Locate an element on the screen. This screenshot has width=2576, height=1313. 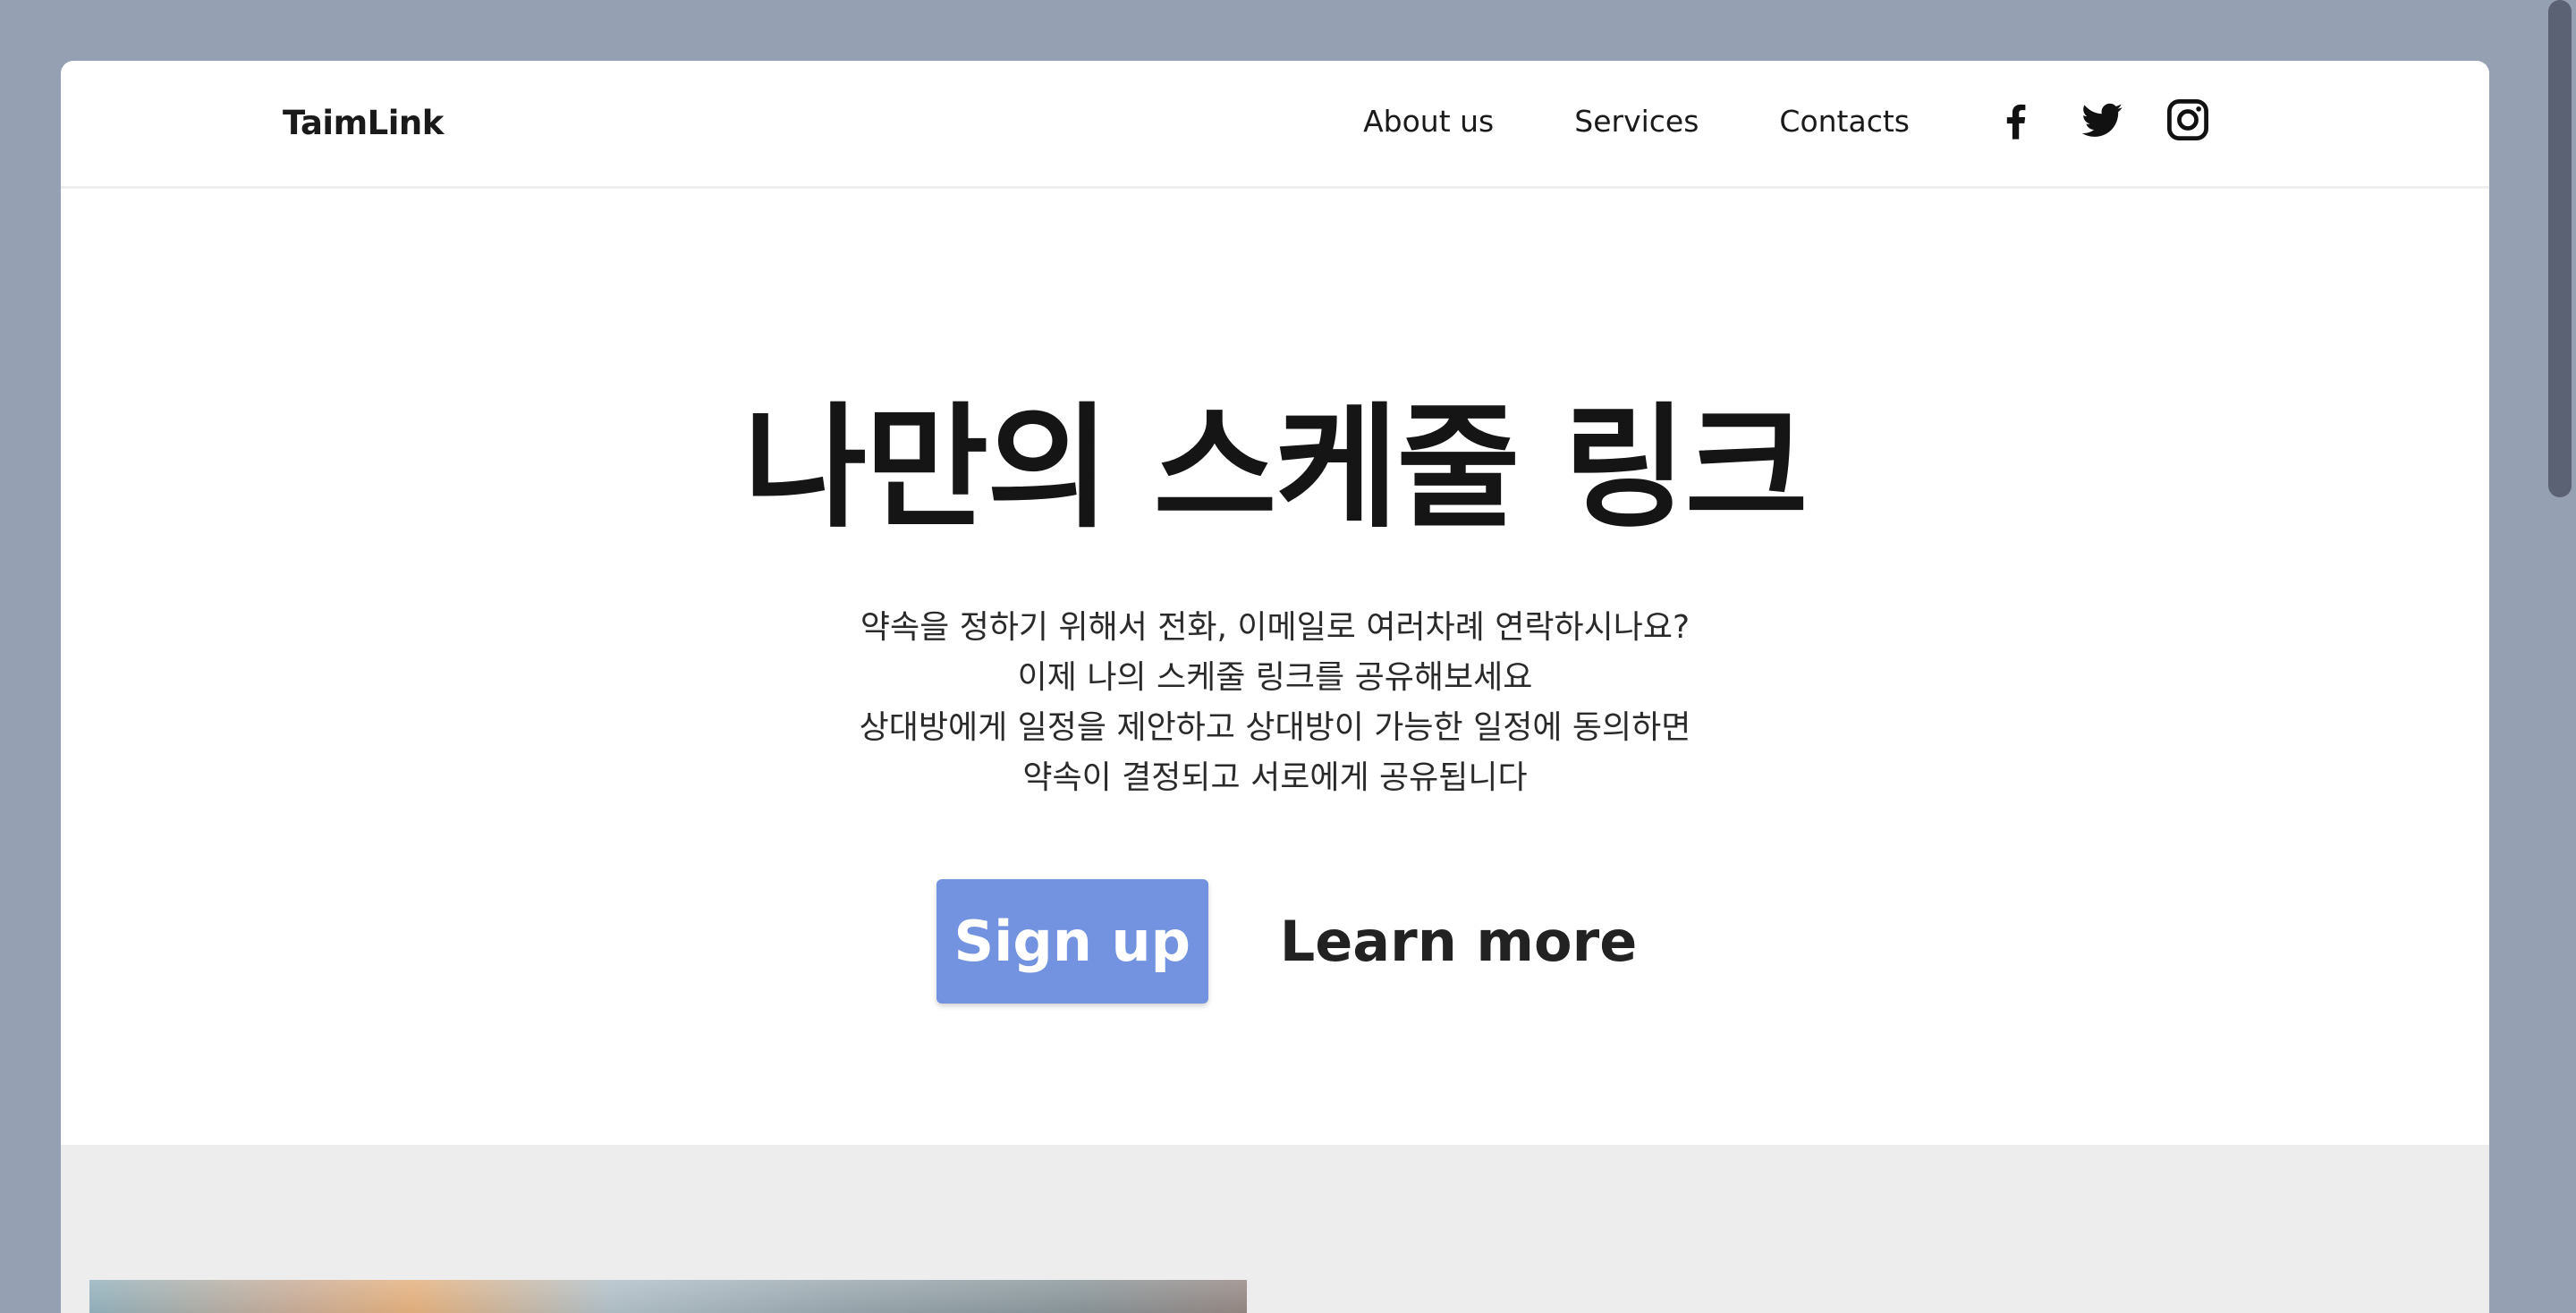
feature-section is located at coordinates (1275, 1229).